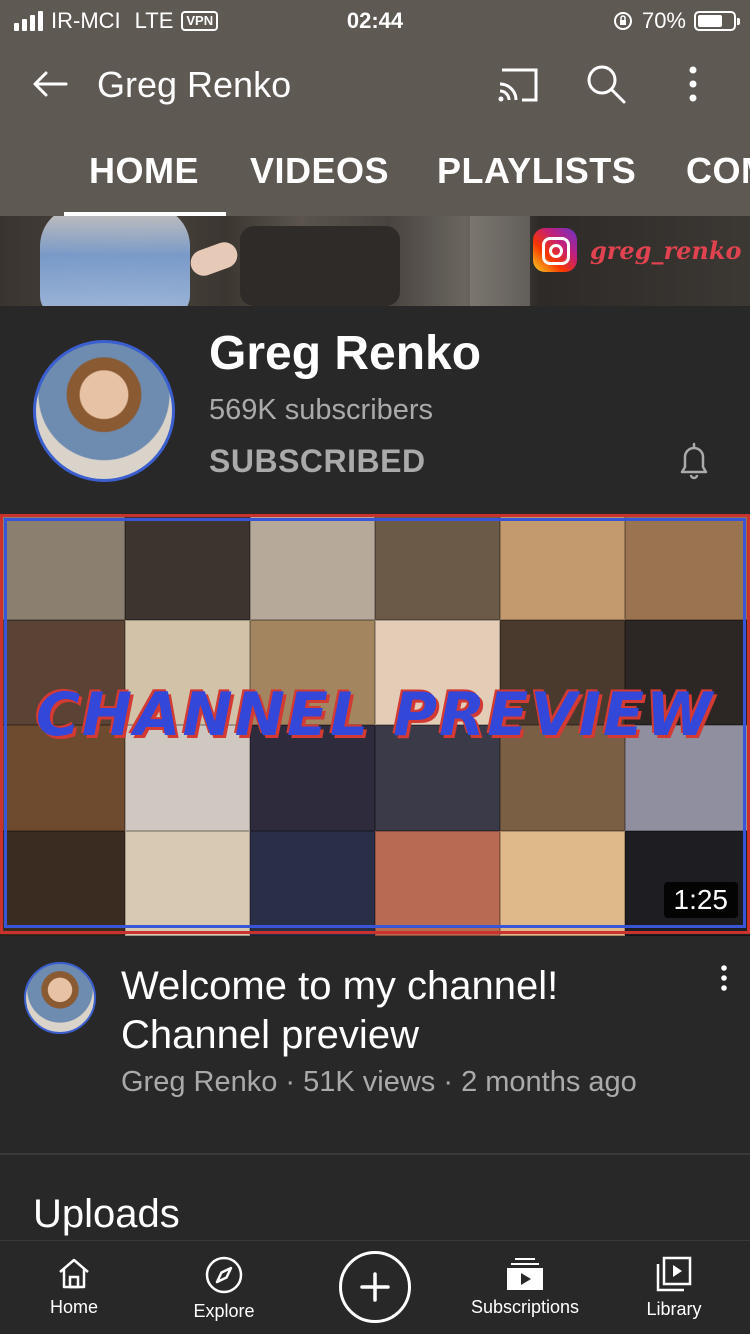 This screenshot has height=1334, width=750. I want to click on cast-icon, so click(518, 84).